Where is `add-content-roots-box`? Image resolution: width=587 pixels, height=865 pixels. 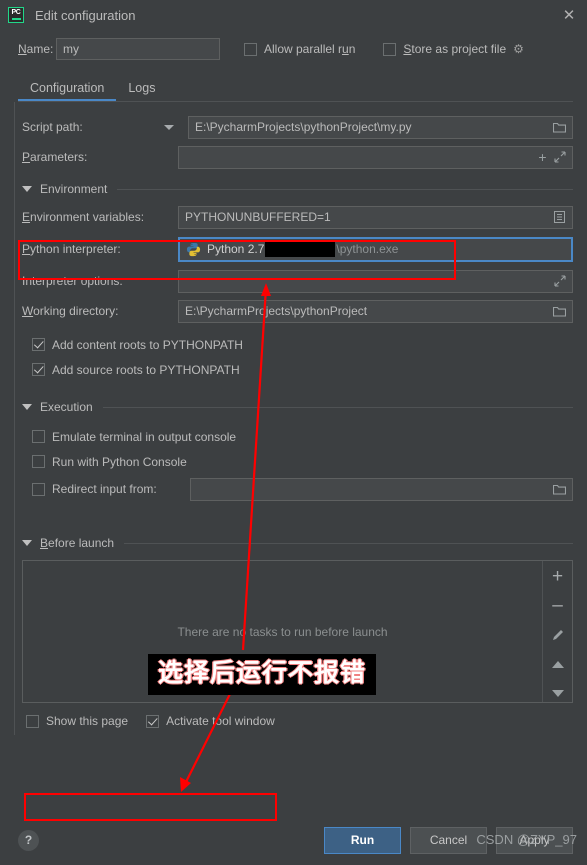 add-content-roots-box is located at coordinates (38, 344).